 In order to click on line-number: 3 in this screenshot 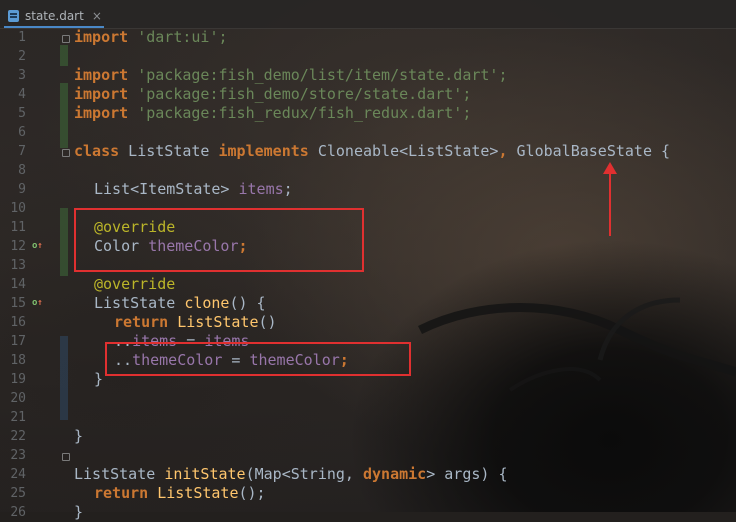, I will do `click(22, 75)`.